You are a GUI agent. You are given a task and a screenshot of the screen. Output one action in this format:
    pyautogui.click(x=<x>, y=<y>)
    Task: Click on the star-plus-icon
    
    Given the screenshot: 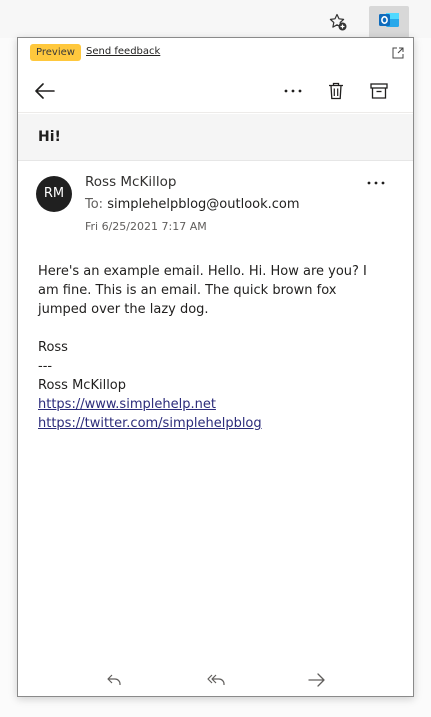 What is the action you would take?
    pyautogui.click(x=338, y=22)
    